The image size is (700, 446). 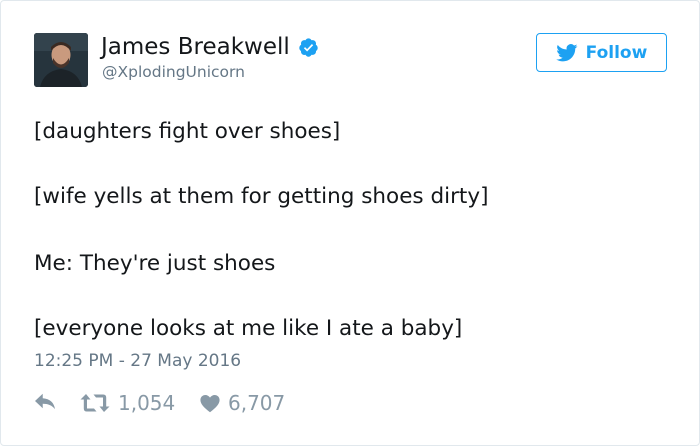 I want to click on follow-button: Follow, so click(x=601, y=52).